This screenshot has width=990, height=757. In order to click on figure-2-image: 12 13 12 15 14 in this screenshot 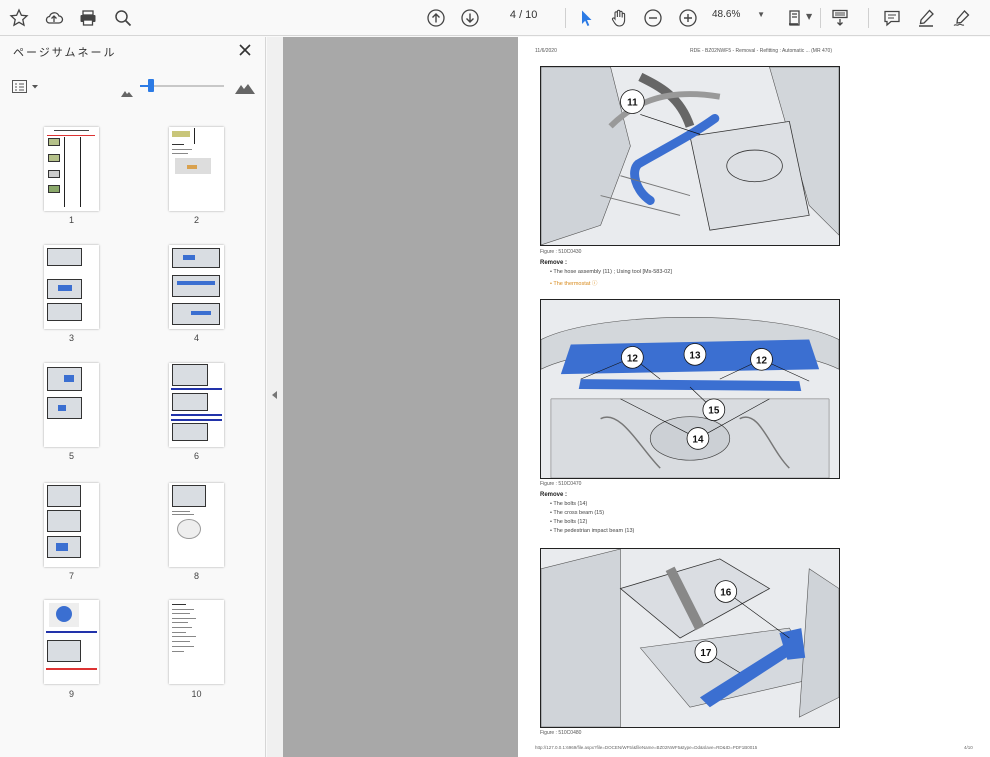, I will do `click(690, 389)`.